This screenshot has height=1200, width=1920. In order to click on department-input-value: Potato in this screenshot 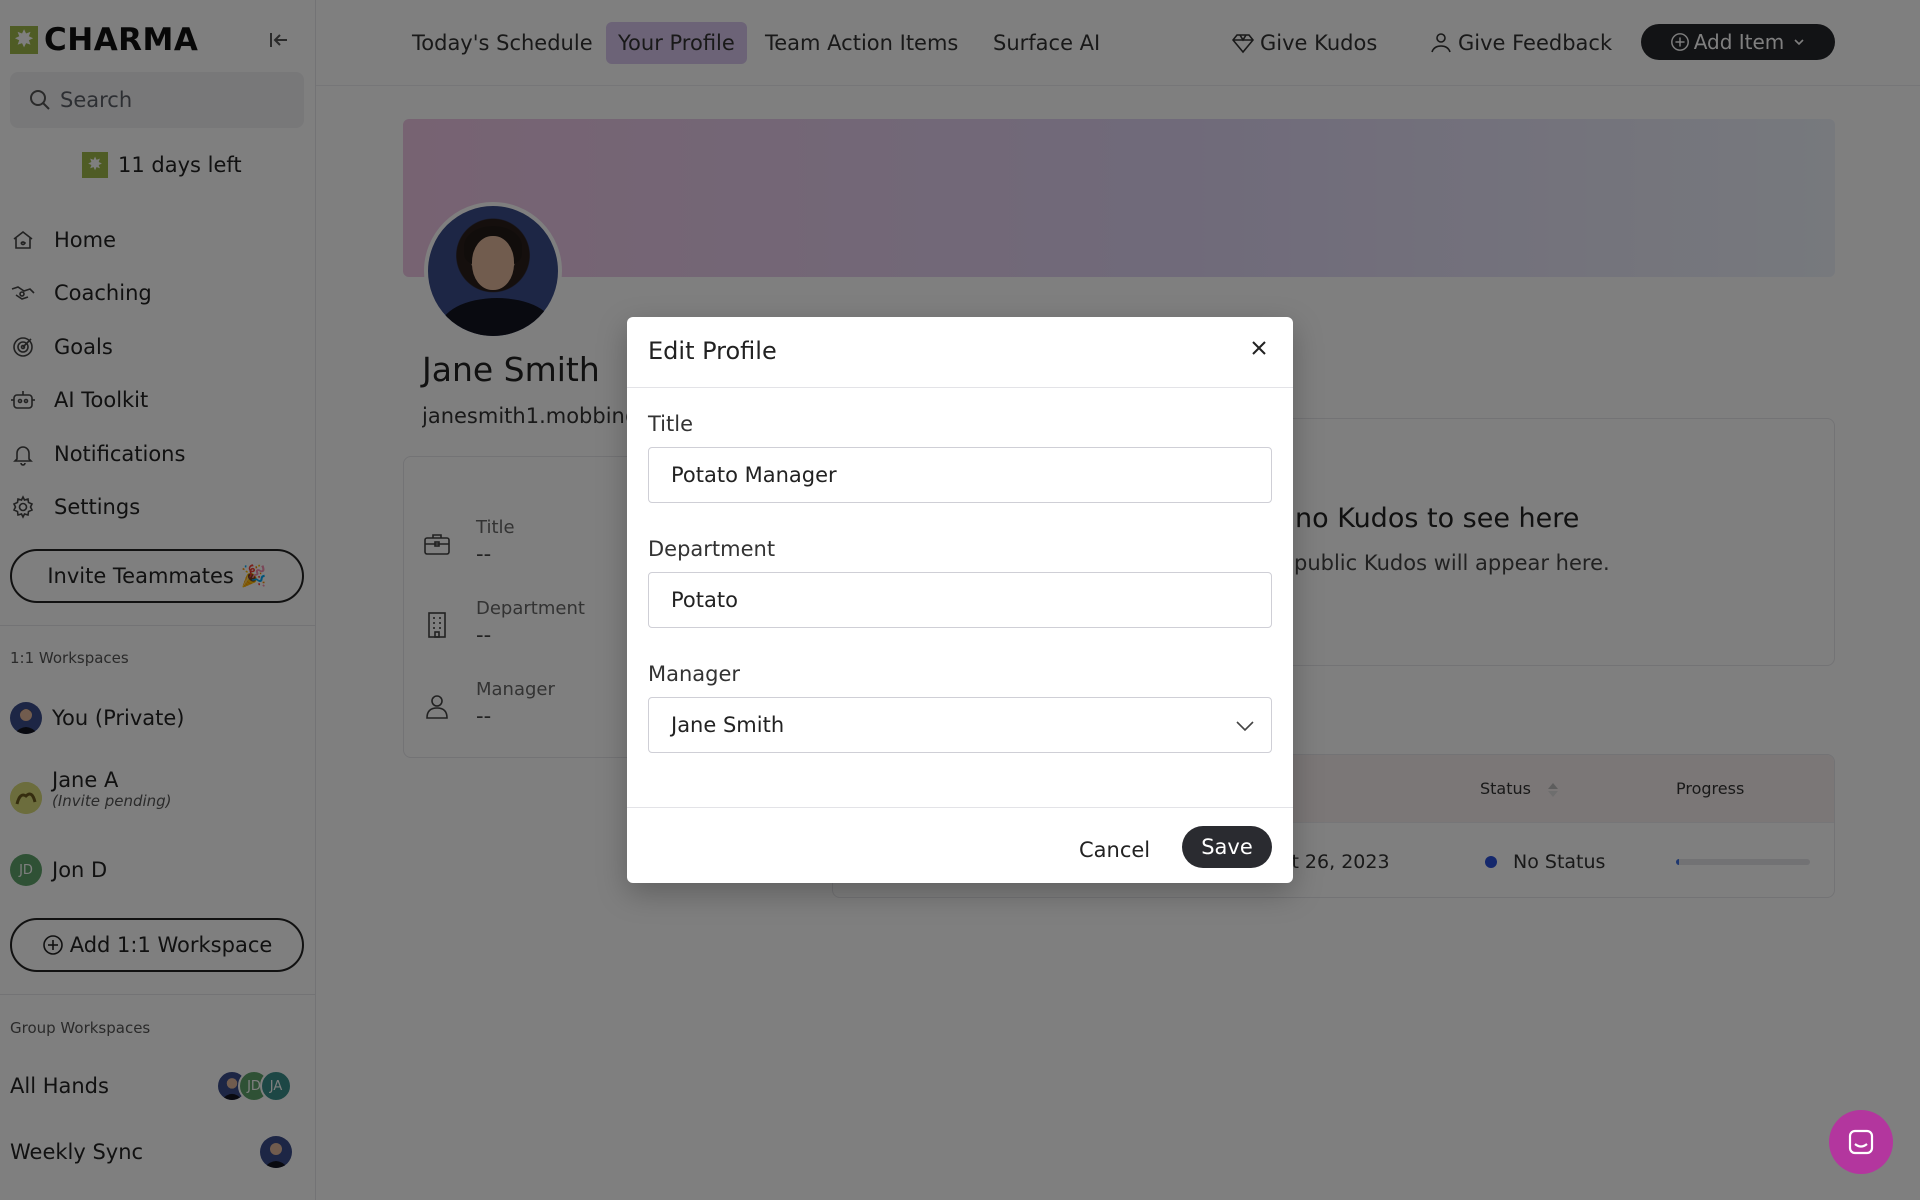, I will do `click(704, 600)`.